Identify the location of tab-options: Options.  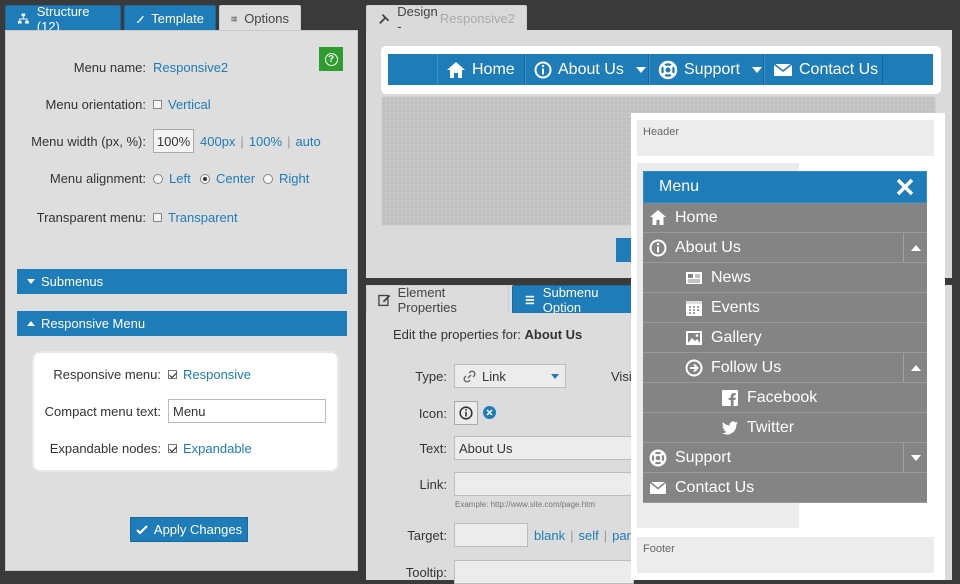
(260, 18).